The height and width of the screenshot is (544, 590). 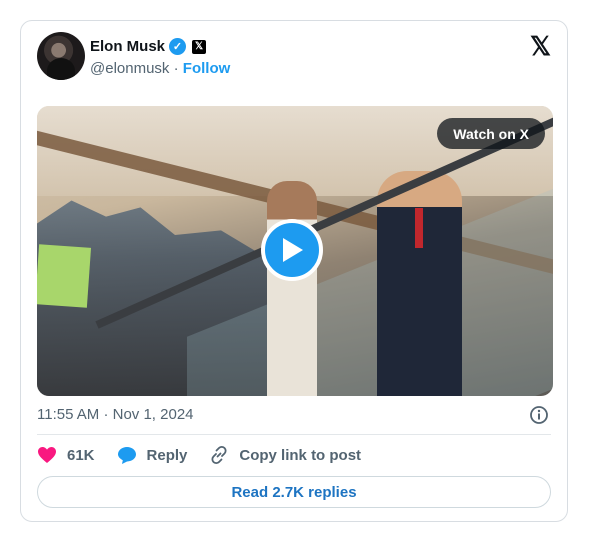 I want to click on author-name-row: Elon Musk ✓ 𝕏, so click(x=148, y=46).